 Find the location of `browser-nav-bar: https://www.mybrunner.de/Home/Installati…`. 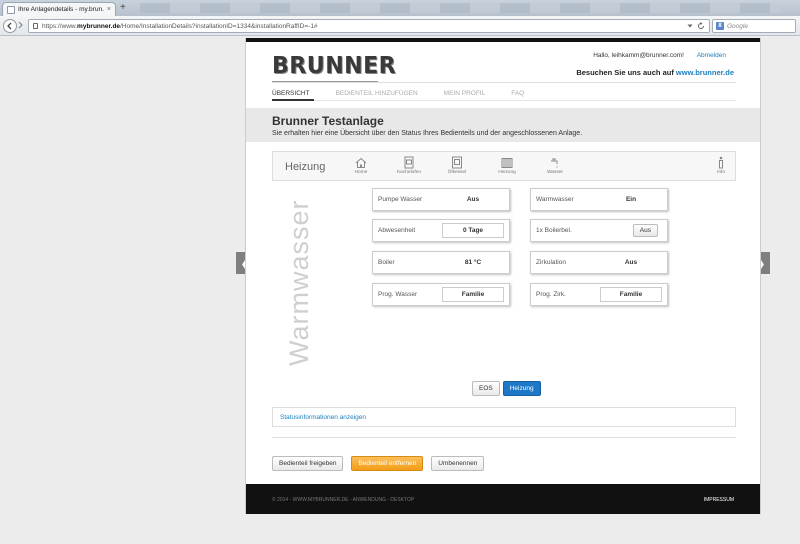

browser-nav-bar: https://www.mybrunner.de/Home/Installati… is located at coordinates (400, 26).